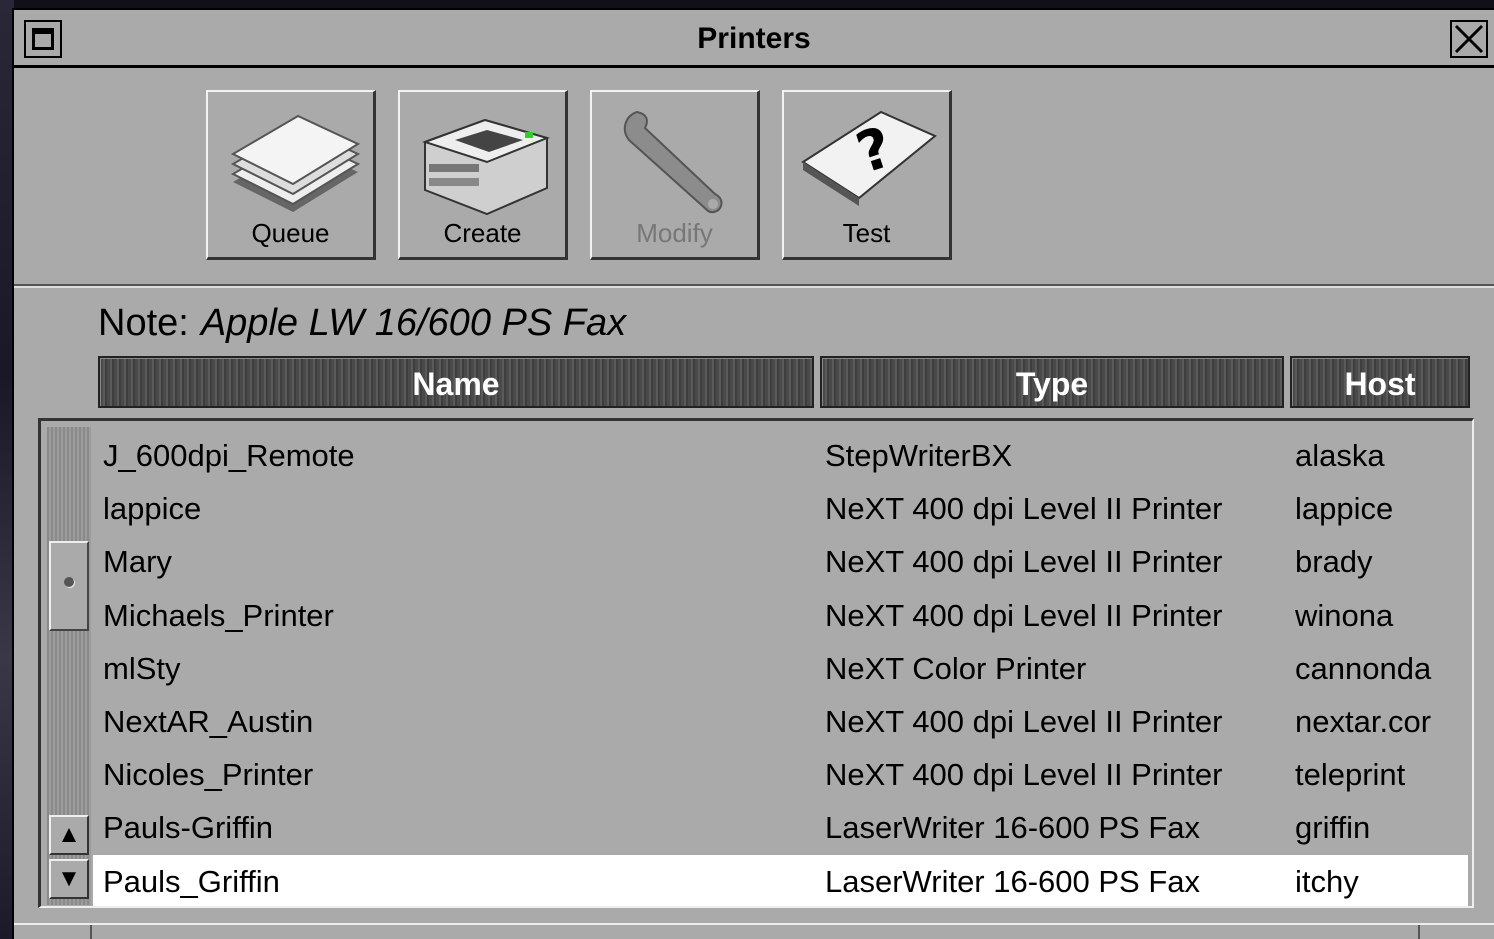  I want to click on printer-host: nextar.cor, so click(1363, 721).